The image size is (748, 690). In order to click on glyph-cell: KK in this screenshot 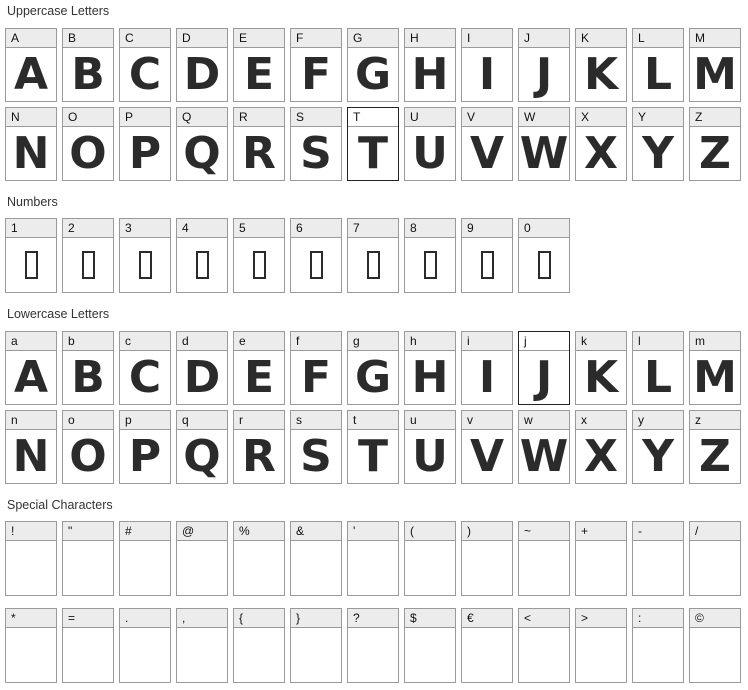, I will do `click(601, 65)`.